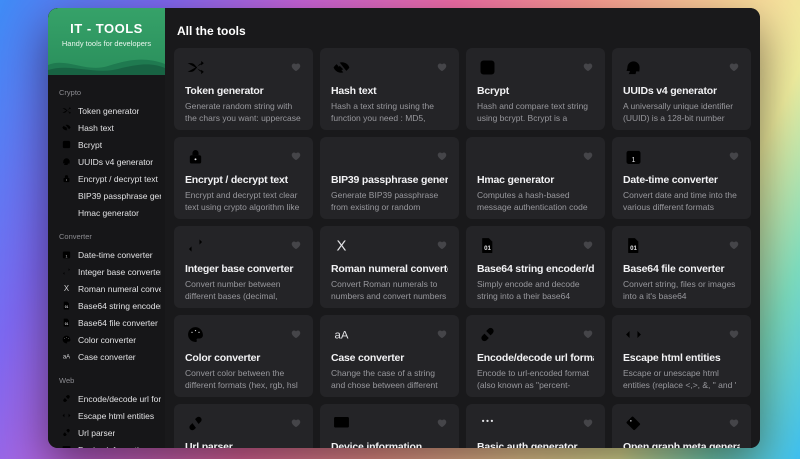 The image size is (800, 459). Describe the element at coordinates (66, 212) in the screenshot. I see `short-lines-icon` at that location.